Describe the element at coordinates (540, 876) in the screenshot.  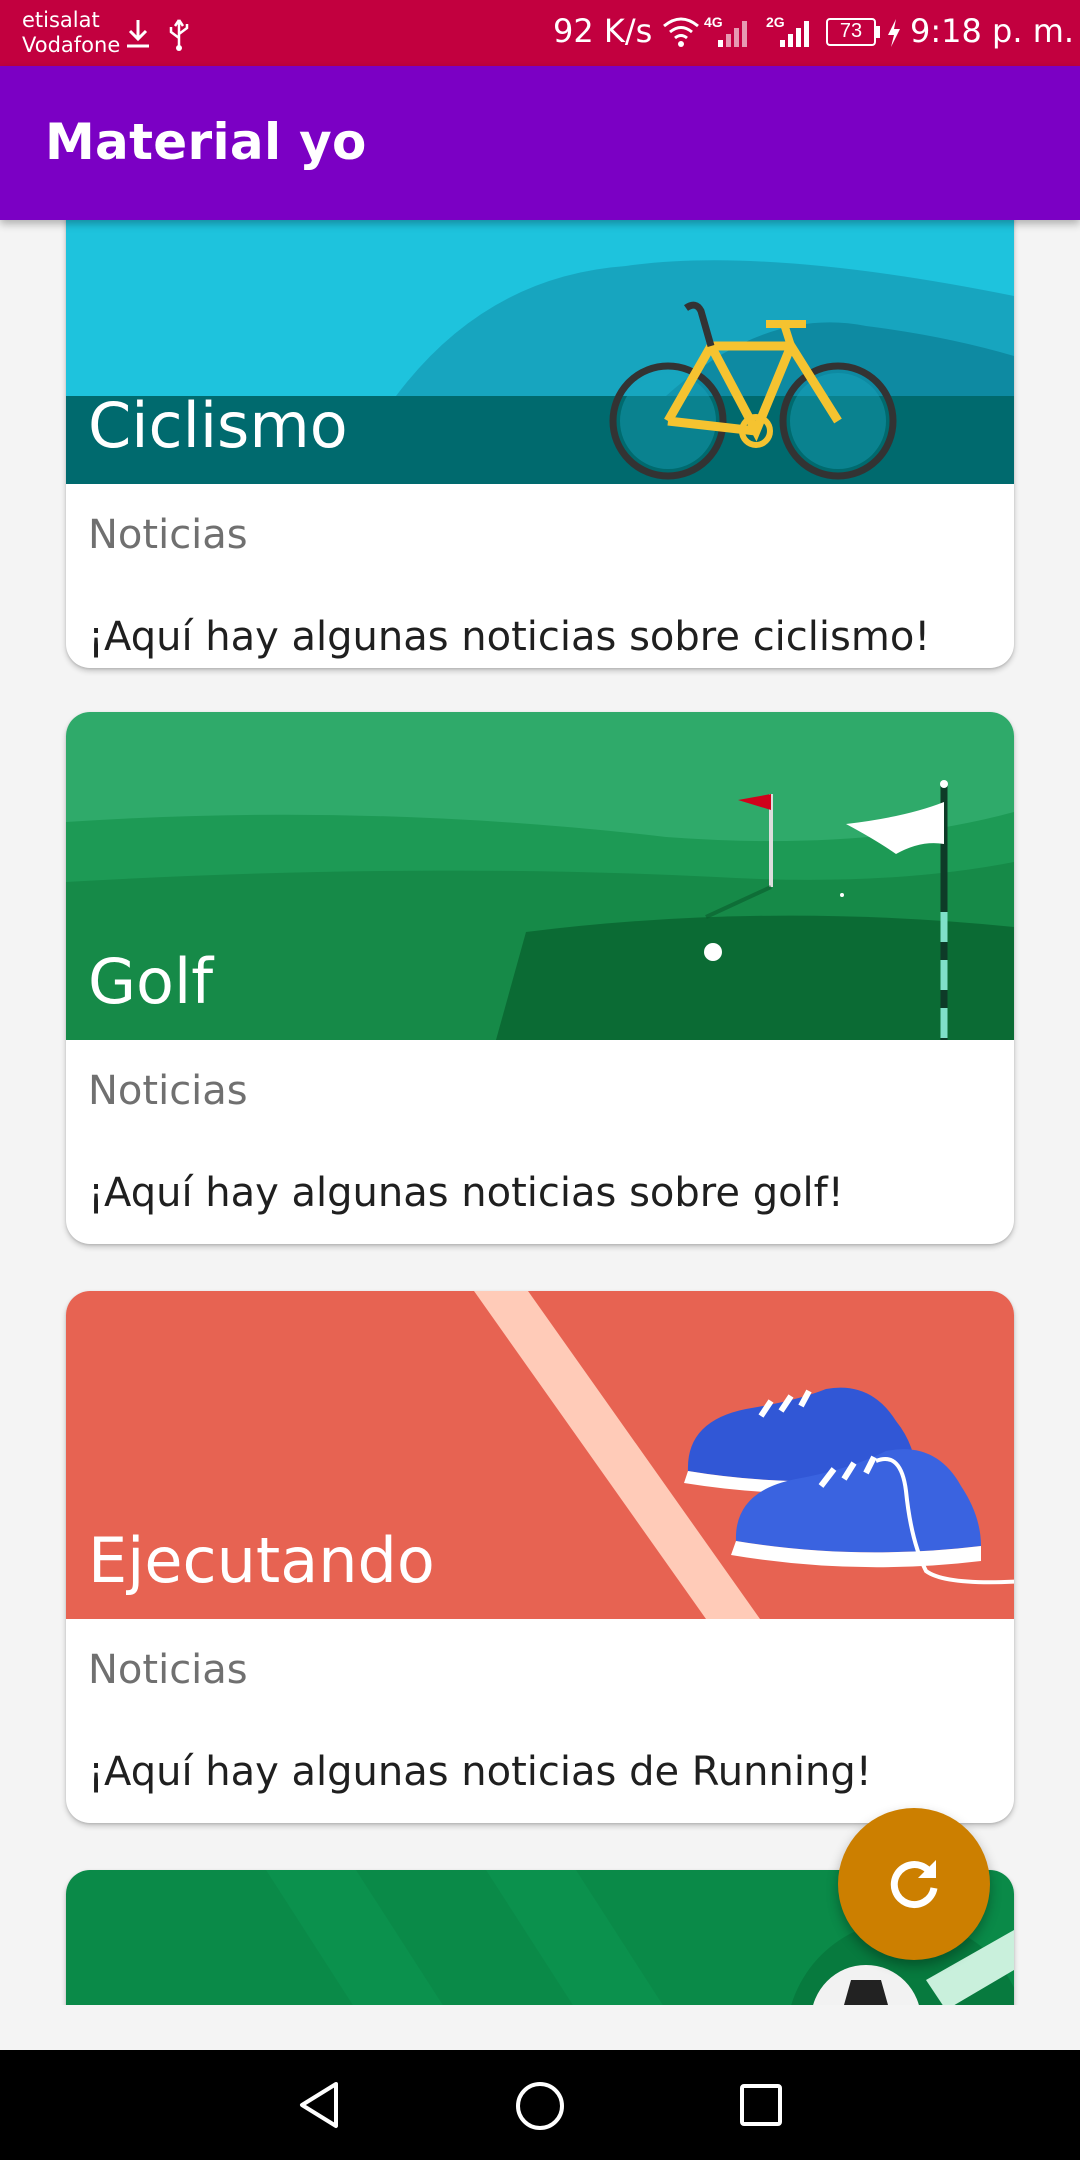
I see `golf-image: Golf` at that location.